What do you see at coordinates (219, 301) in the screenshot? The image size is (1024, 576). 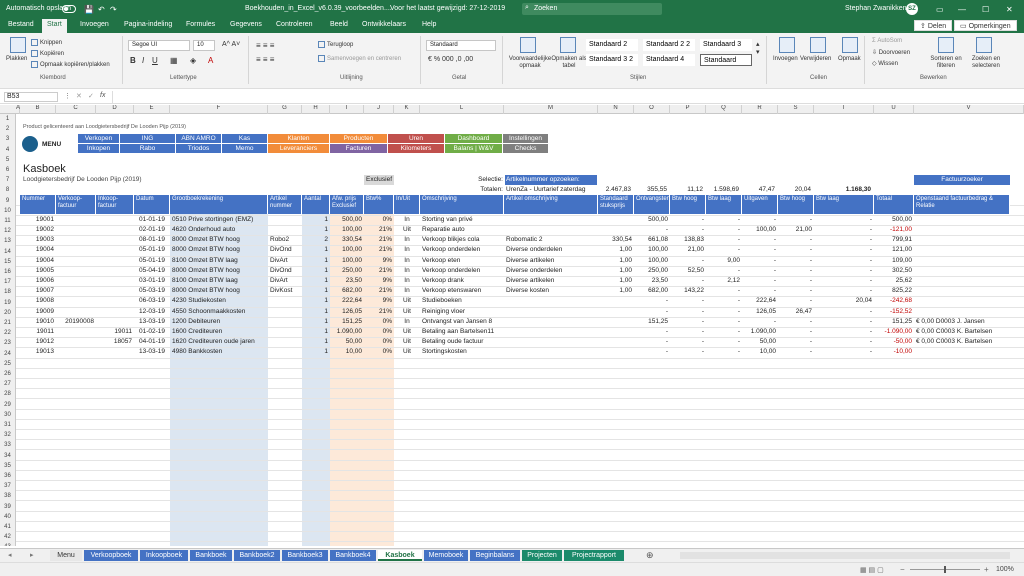 I see `table-cell: 4230 Studiekosten` at bounding box center [219, 301].